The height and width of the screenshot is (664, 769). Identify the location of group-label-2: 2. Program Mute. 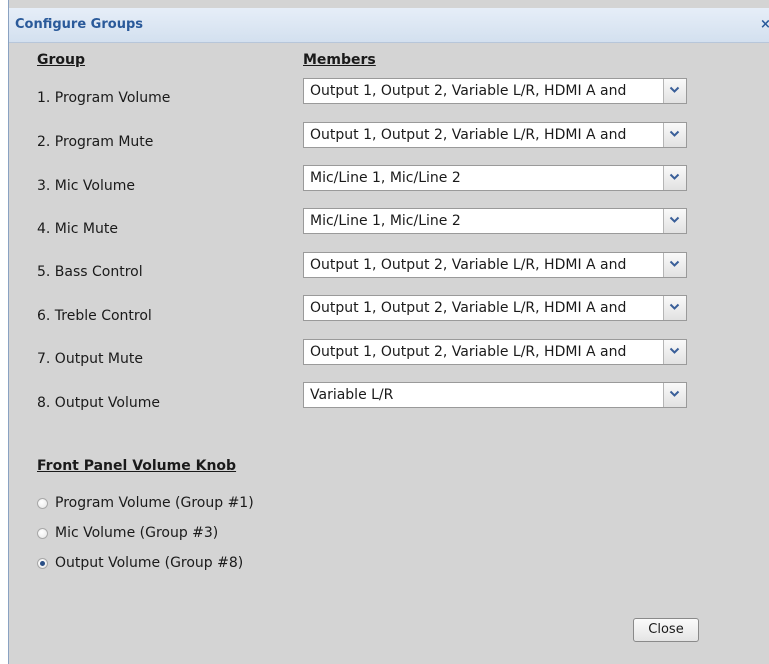
(95, 142).